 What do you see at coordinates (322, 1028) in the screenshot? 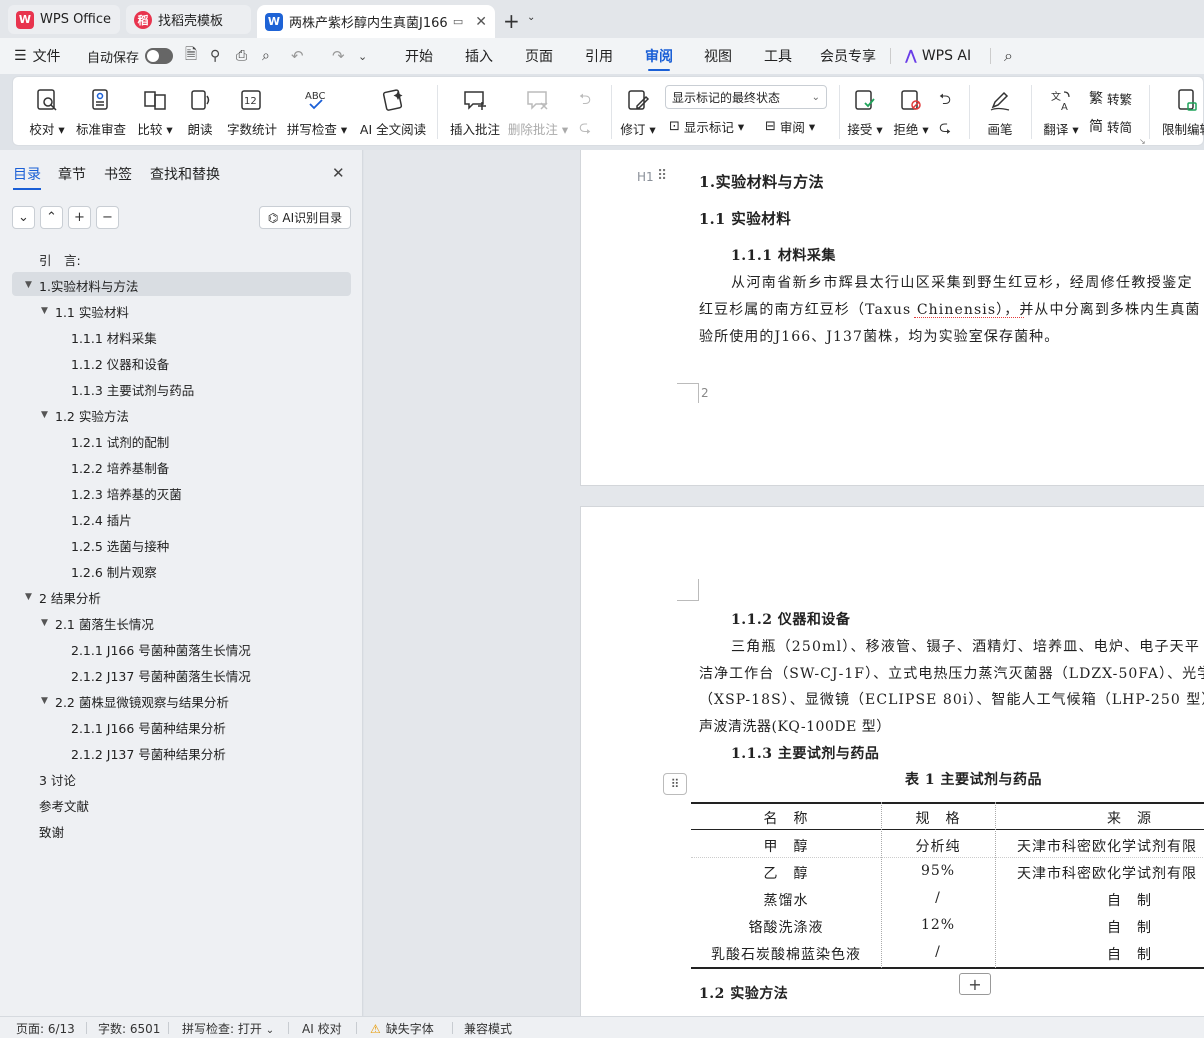
I see `ai-check-status: AI 校对` at bounding box center [322, 1028].